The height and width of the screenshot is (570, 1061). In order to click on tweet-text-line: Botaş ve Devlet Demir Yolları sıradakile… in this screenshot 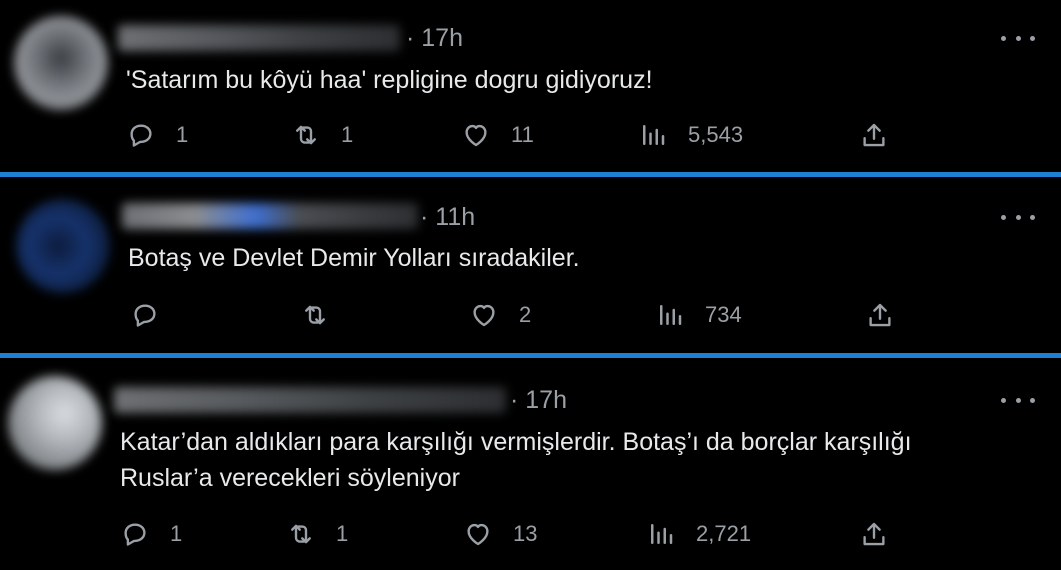, I will do `click(354, 258)`.